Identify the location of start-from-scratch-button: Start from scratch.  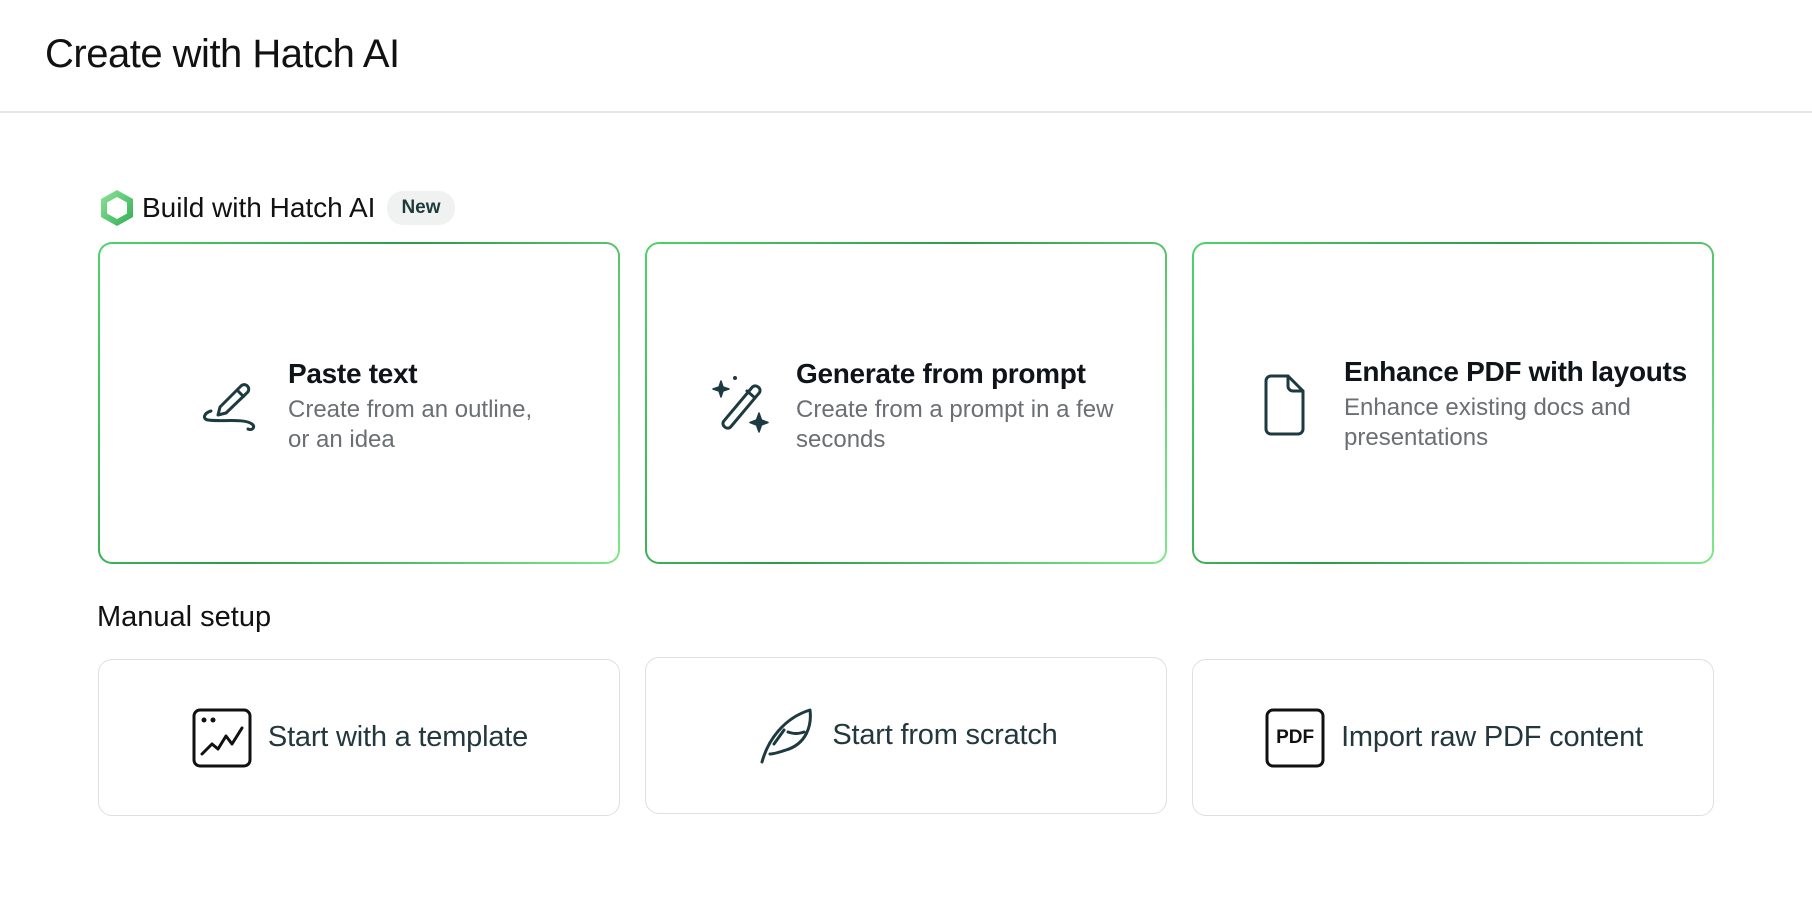
(906, 735).